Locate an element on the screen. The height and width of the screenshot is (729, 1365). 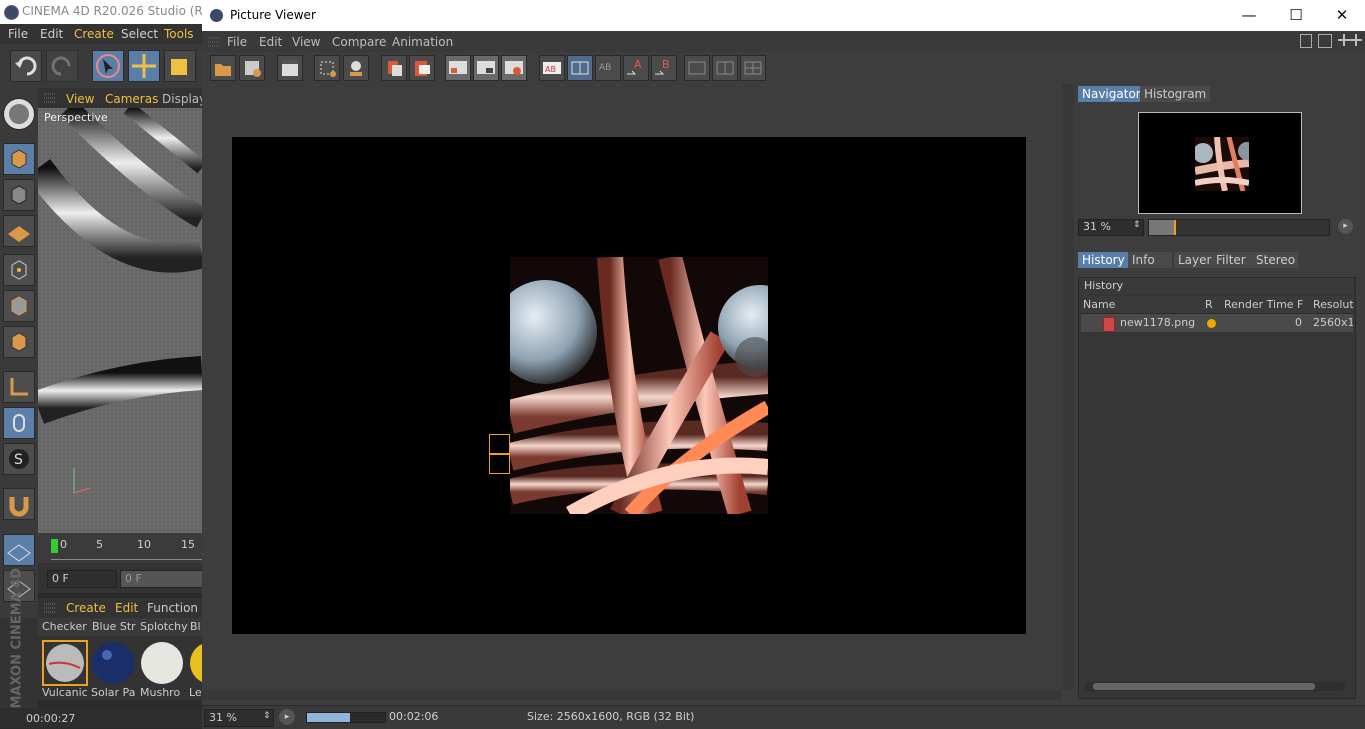
polygons-mode-button is located at coordinates (19, 342).